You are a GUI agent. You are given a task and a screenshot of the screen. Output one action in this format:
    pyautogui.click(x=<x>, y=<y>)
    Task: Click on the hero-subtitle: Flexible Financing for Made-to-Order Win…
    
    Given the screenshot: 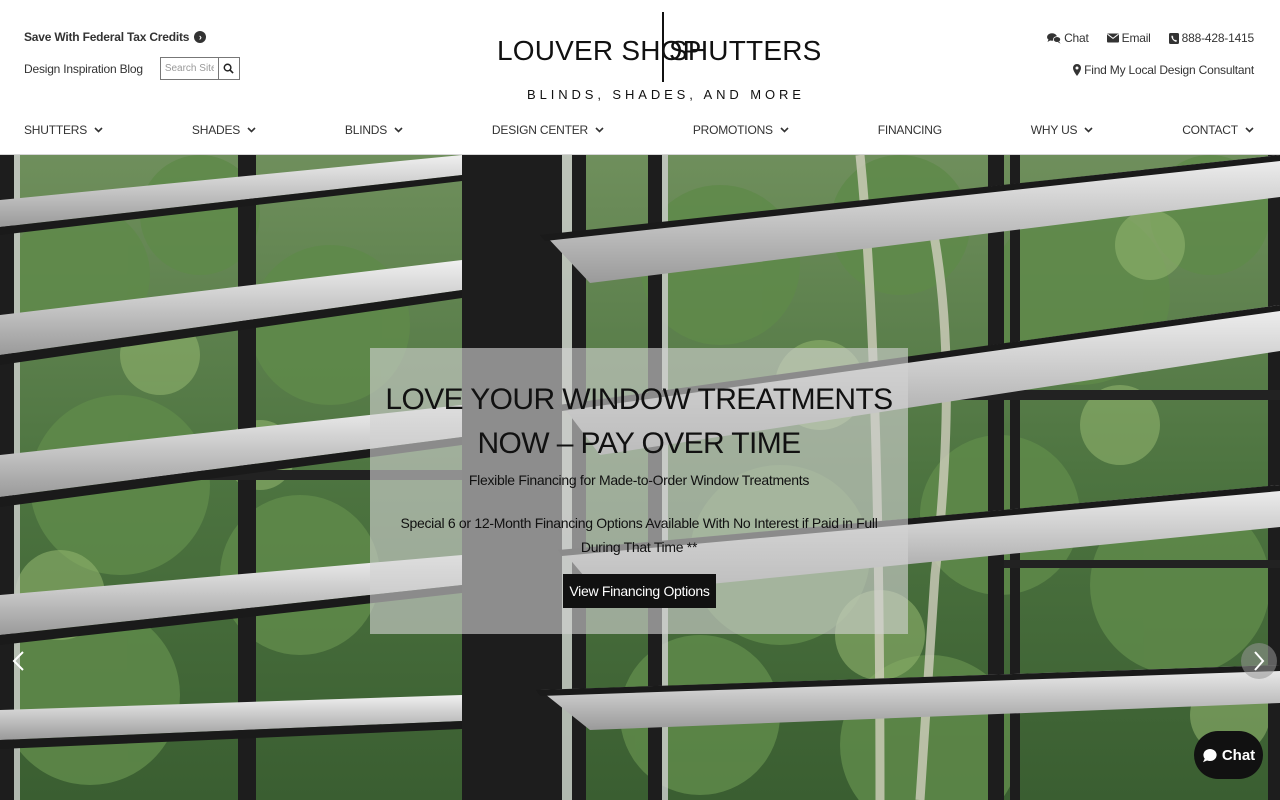 What is the action you would take?
    pyautogui.click(x=639, y=480)
    